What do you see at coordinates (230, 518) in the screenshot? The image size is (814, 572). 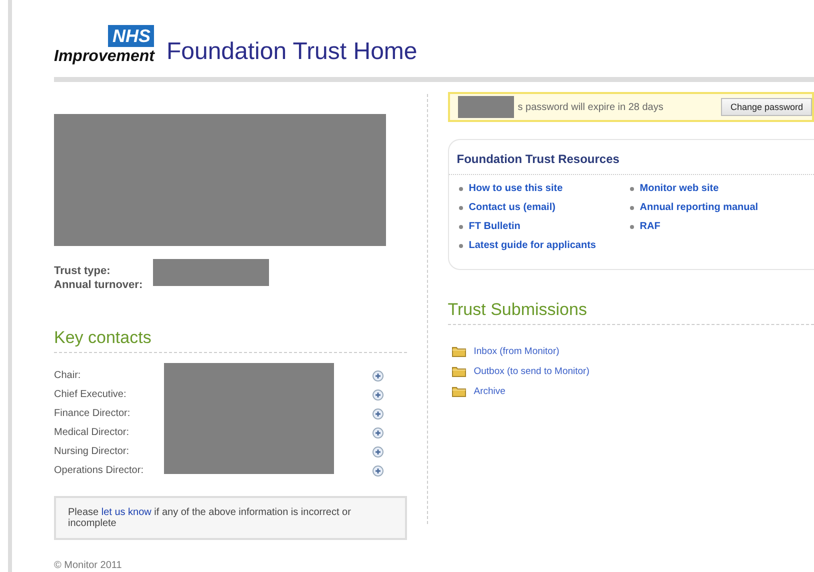 I see `info-notice: Please let us know if any of the above information is incorrect or incomplete` at bounding box center [230, 518].